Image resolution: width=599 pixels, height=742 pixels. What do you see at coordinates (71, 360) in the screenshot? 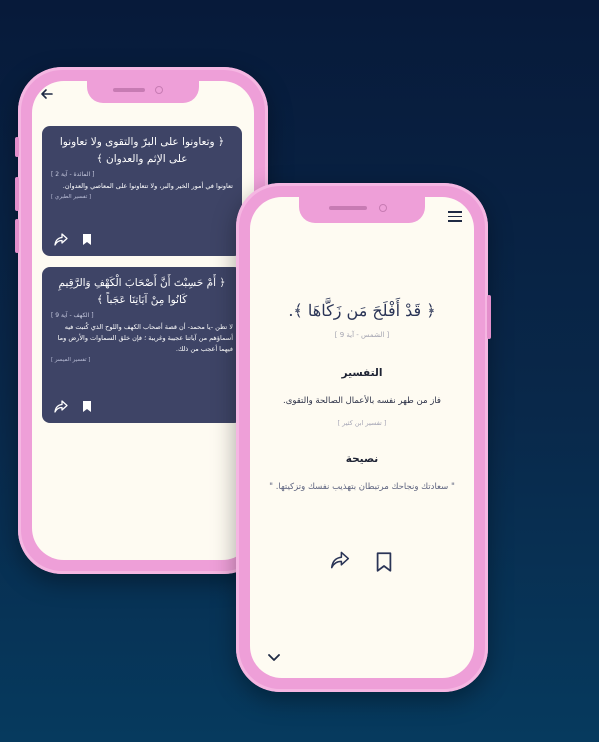
I see `card-tafsir-source: [ تفسير الميسر ]` at bounding box center [71, 360].